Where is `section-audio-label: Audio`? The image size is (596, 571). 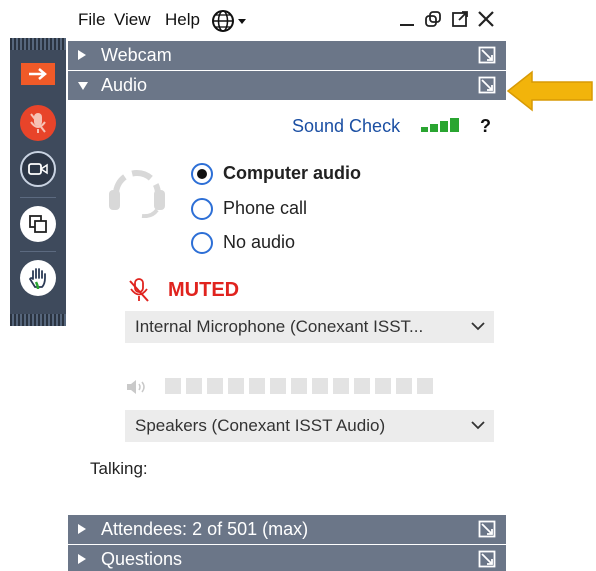
section-audio-label: Audio is located at coordinates (124, 85).